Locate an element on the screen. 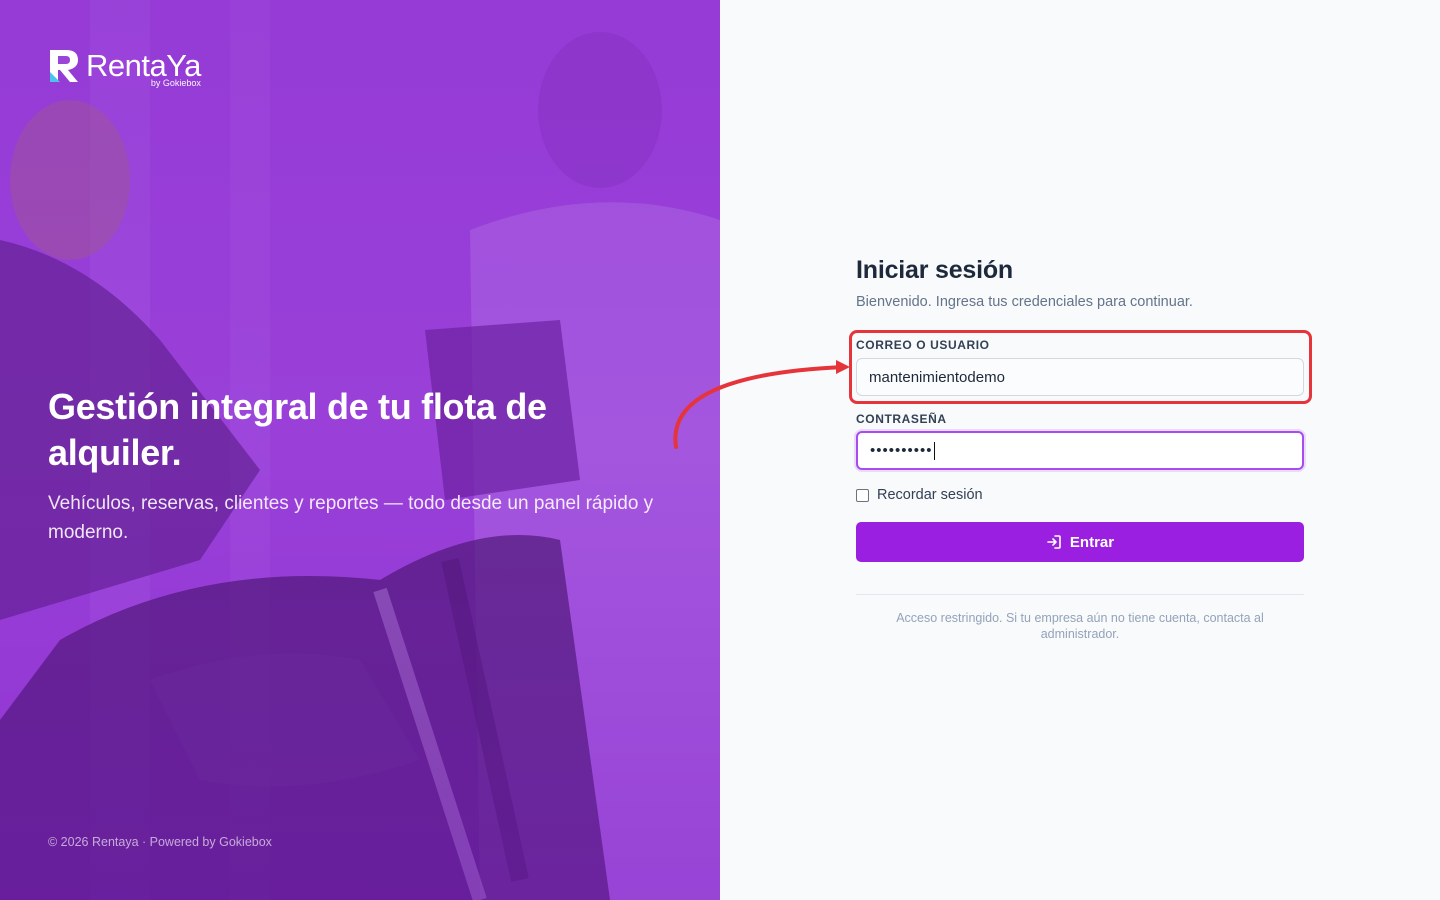 This screenshot has width=1440, height=900. login-icon is located at coordinates (1054, 542).